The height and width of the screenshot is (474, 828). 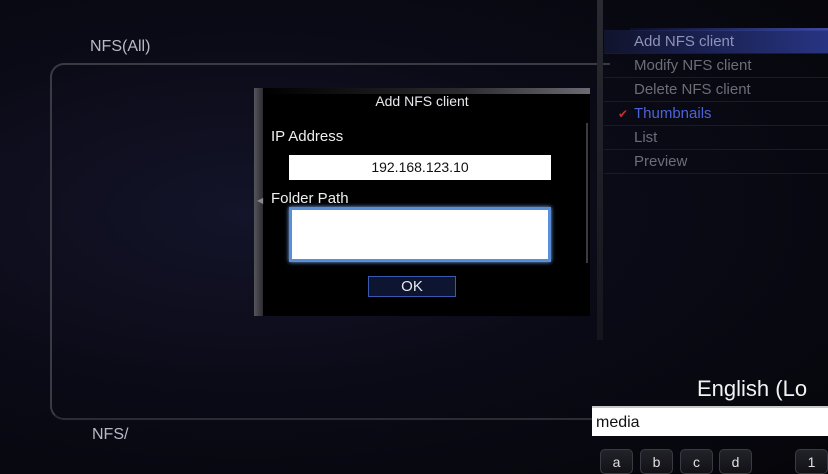 I want to click on panel-divider, so click(x=600, y=170).